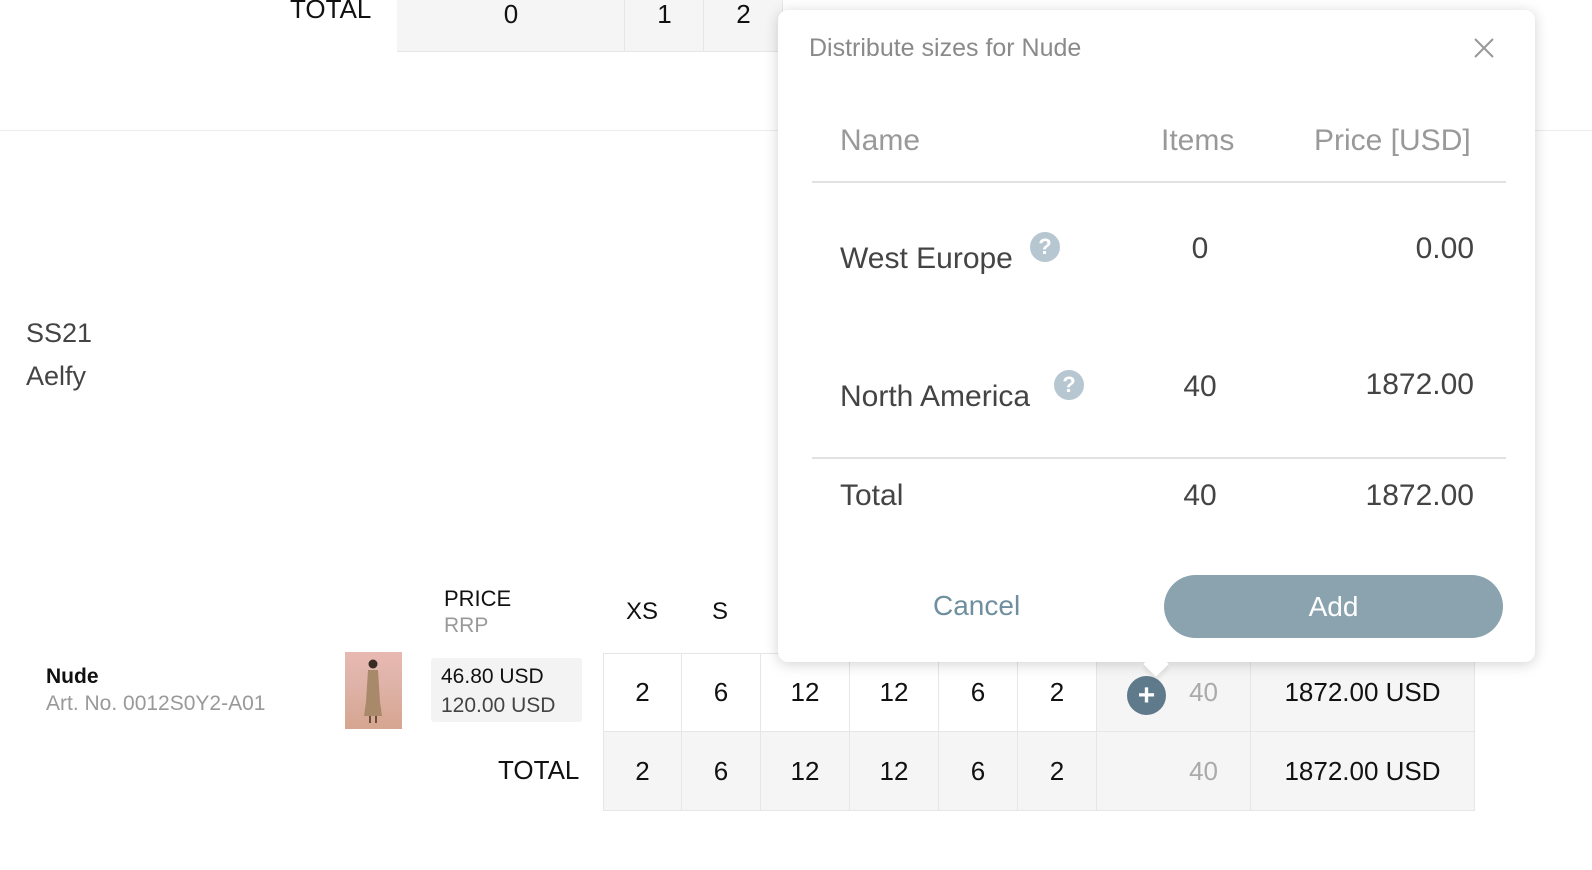  What do you see at coordinates (1362, 692) in the screenshot?
I see `row-total-cell: 1872.00 USD` at bounding box center [1362, 692].